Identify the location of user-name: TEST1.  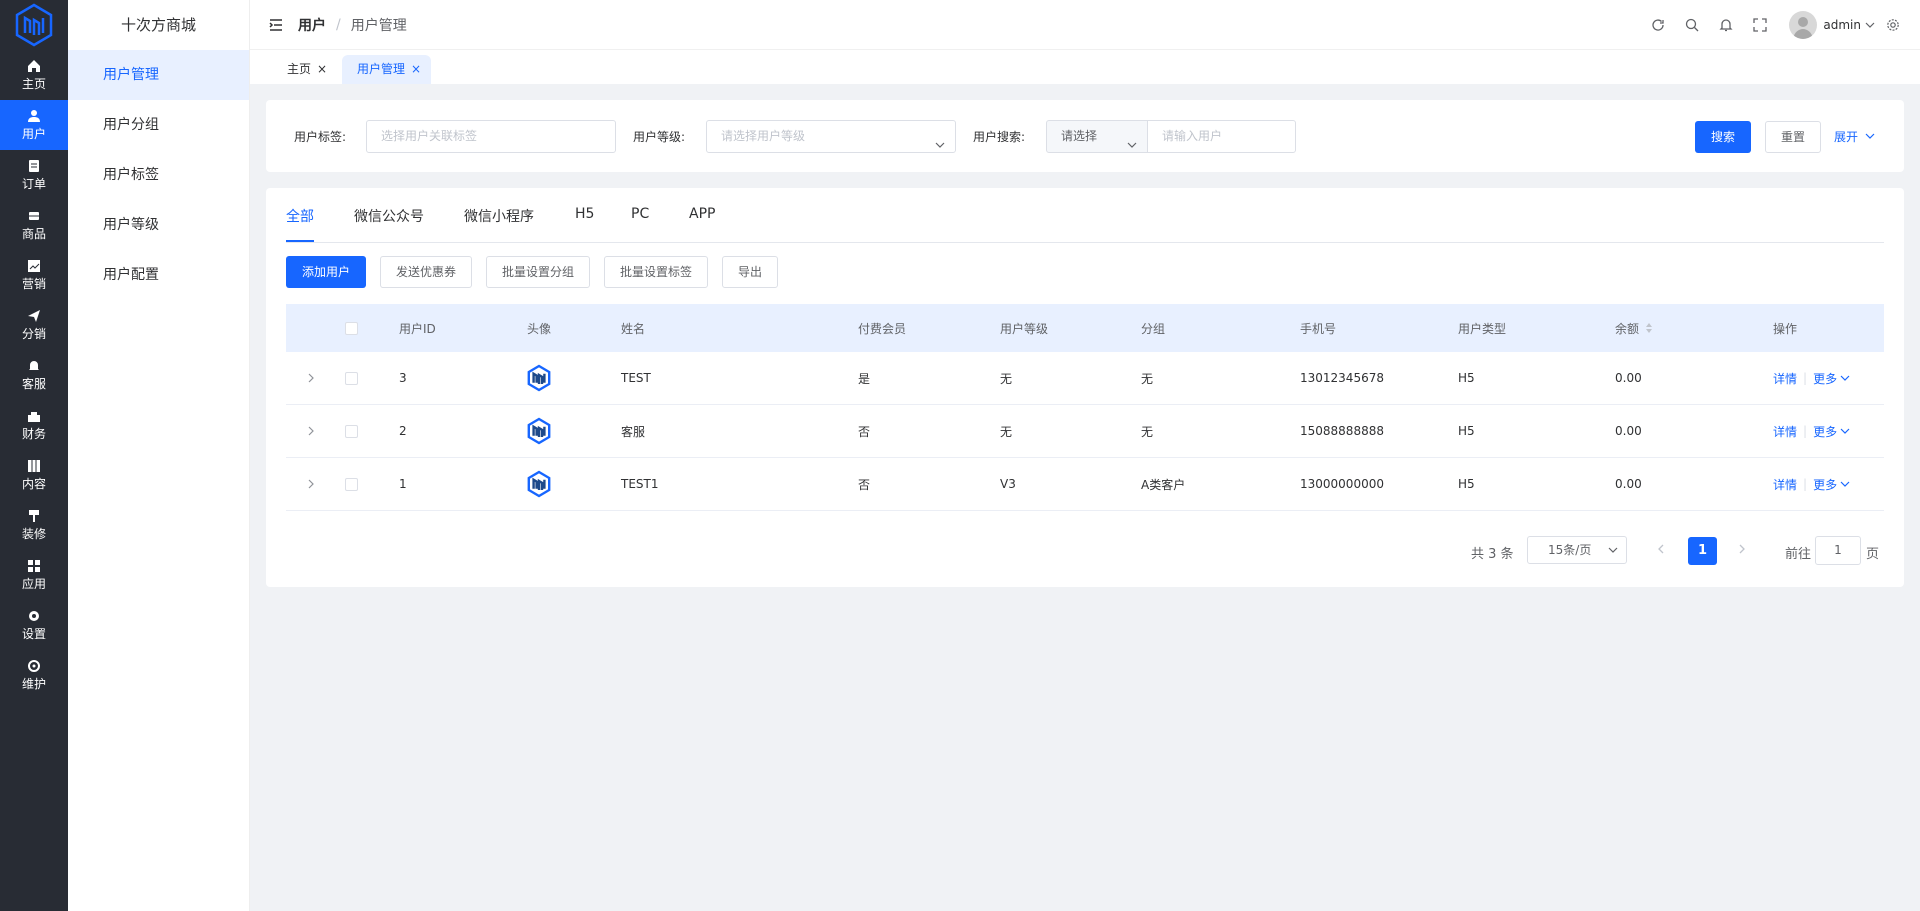
(640, 484).